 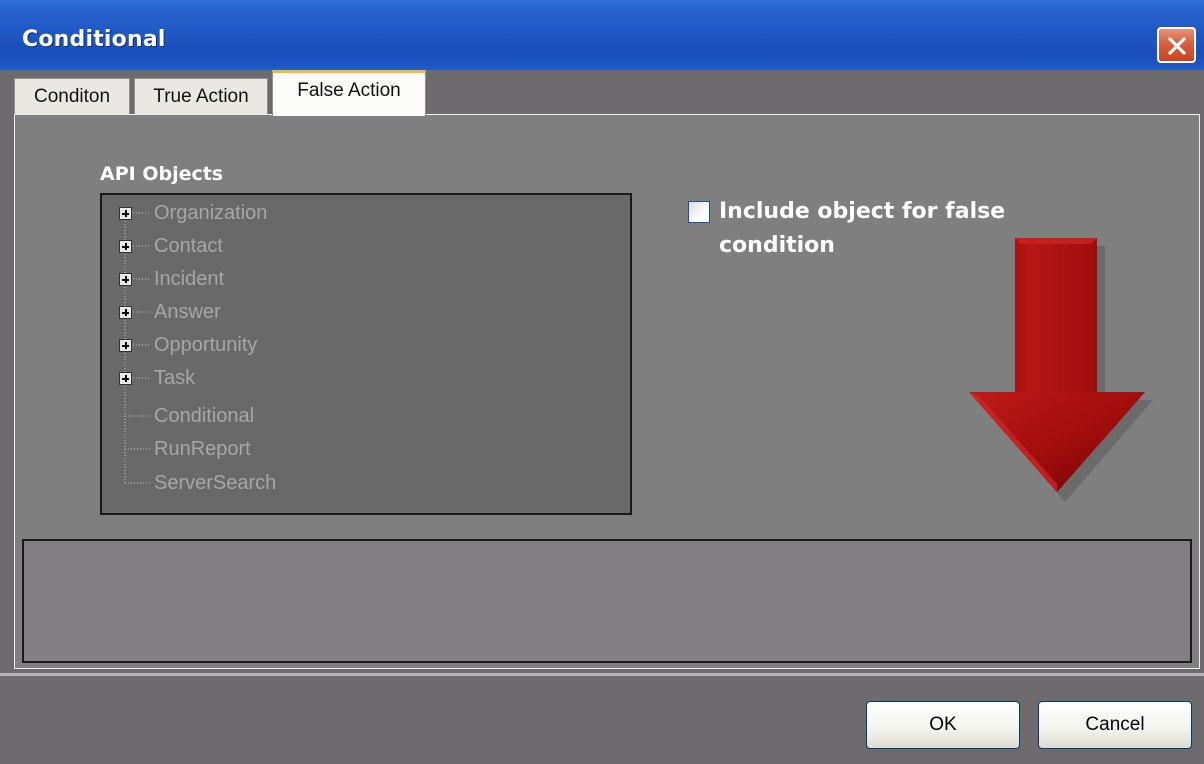 I want to click on tree-item-answer: Answer, so click(x=187, y=312).